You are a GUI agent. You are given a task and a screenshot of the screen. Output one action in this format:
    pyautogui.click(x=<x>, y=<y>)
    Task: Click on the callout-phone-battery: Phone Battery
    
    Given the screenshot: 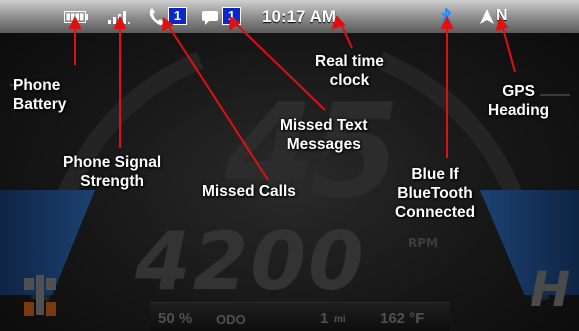 What is the action you would take?
    pyautogui.click(x=40, y=95)
    